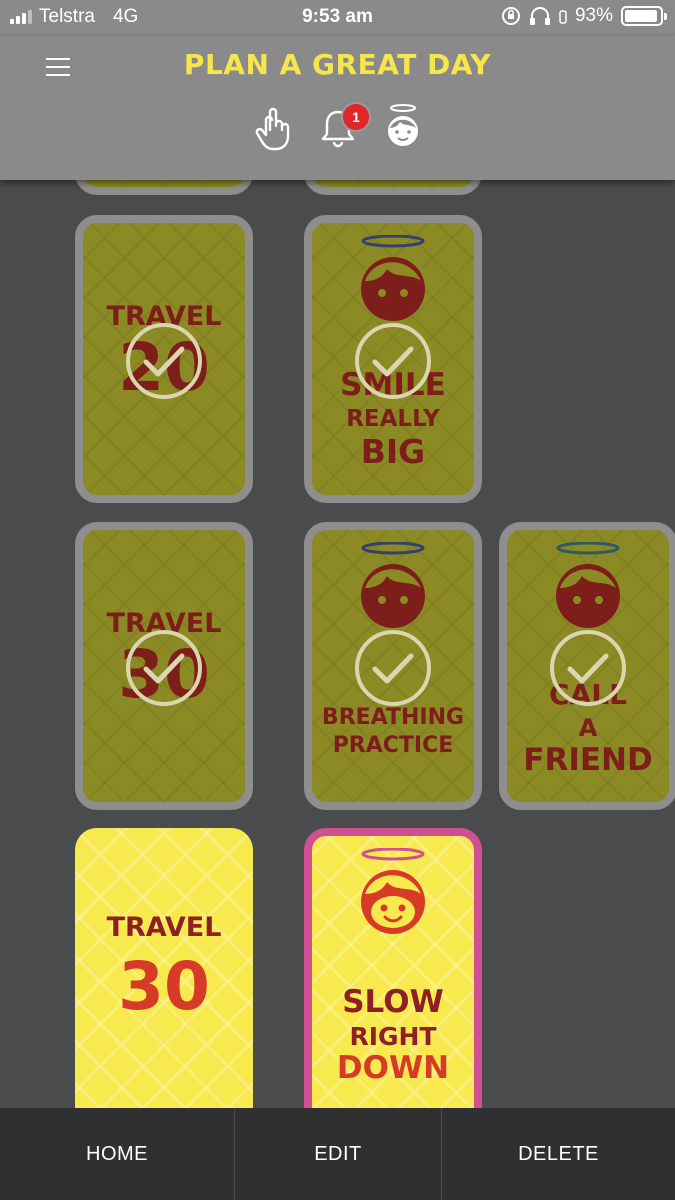 This screenshot has width=675, height=1200. What do you see at coordinates (393, 968) in the screenshot?
I see `card-slow-right-down: SLOW RIGHT DOWN` at bounding box center [393, 968].